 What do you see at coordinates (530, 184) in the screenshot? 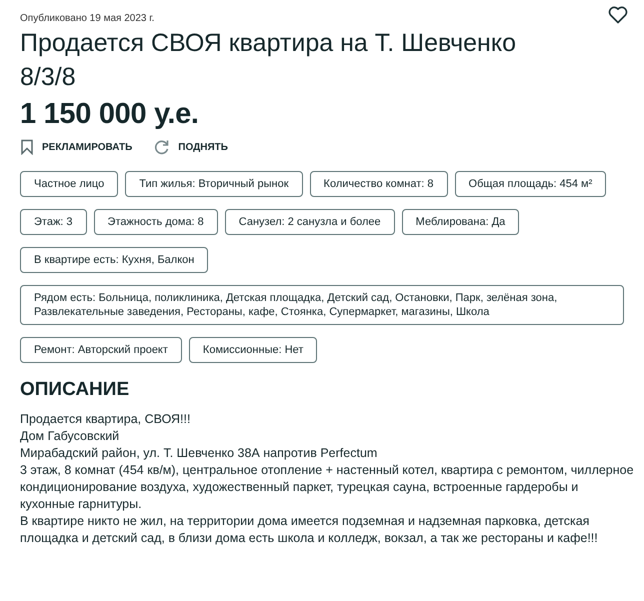
I see `feature-tag: Общая площадь: 454 м²` at bounding box center [530, 184].